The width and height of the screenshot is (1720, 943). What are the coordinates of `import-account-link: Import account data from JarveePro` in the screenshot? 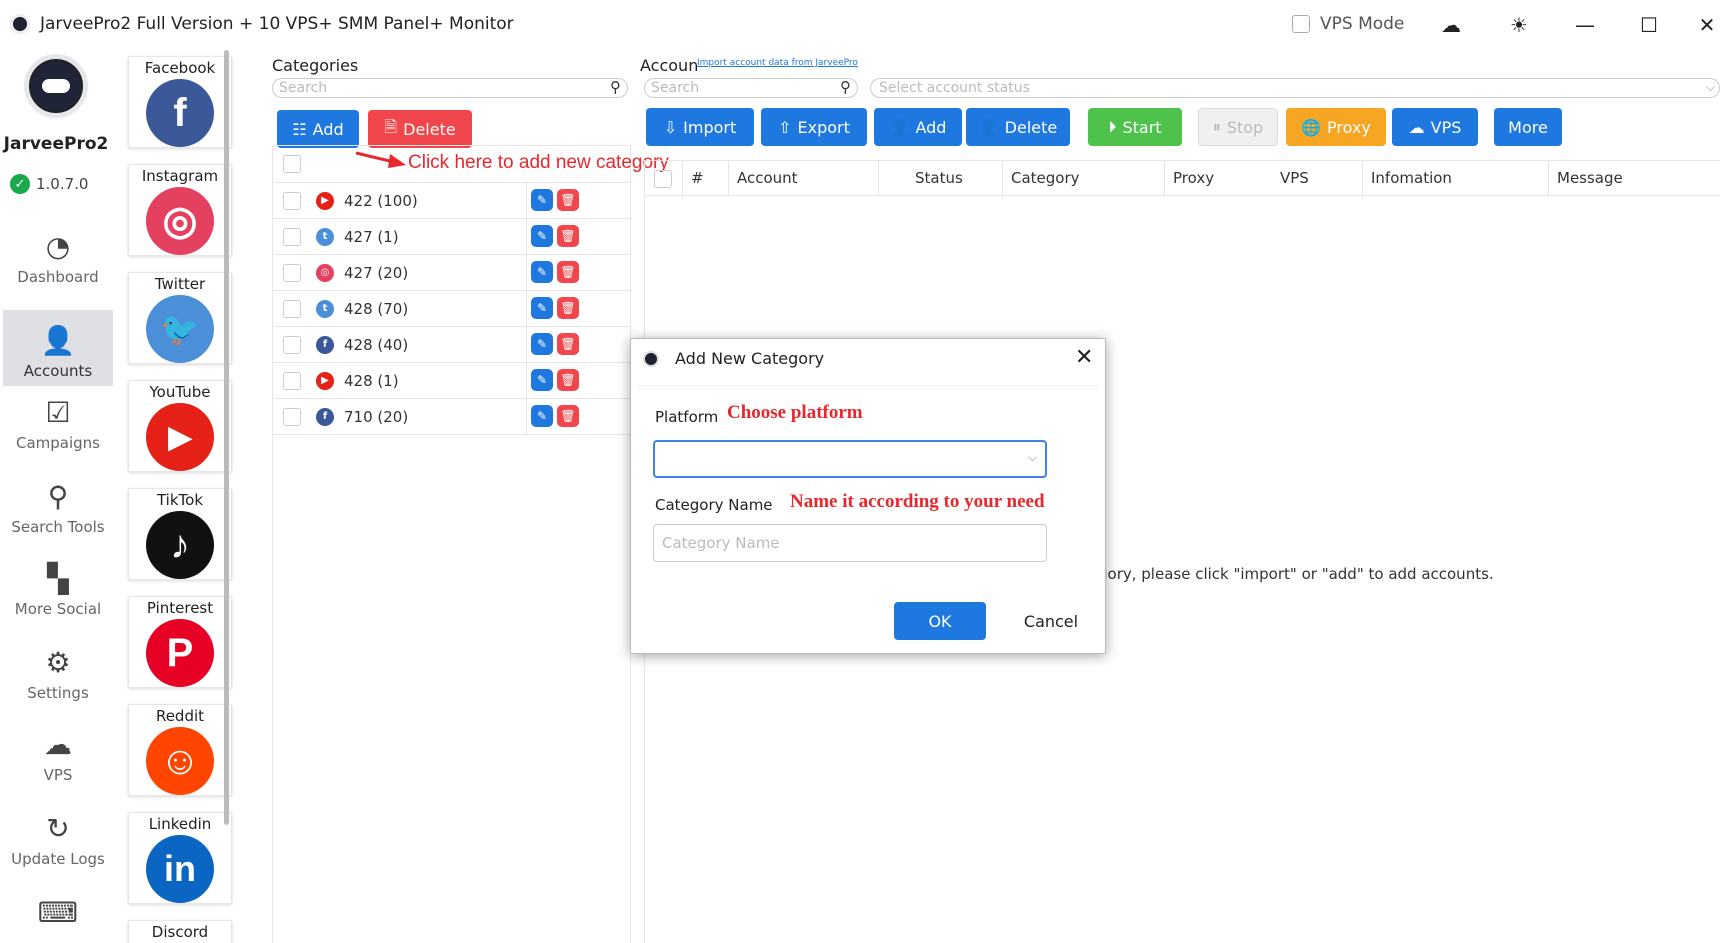 It's located at (777, 63).